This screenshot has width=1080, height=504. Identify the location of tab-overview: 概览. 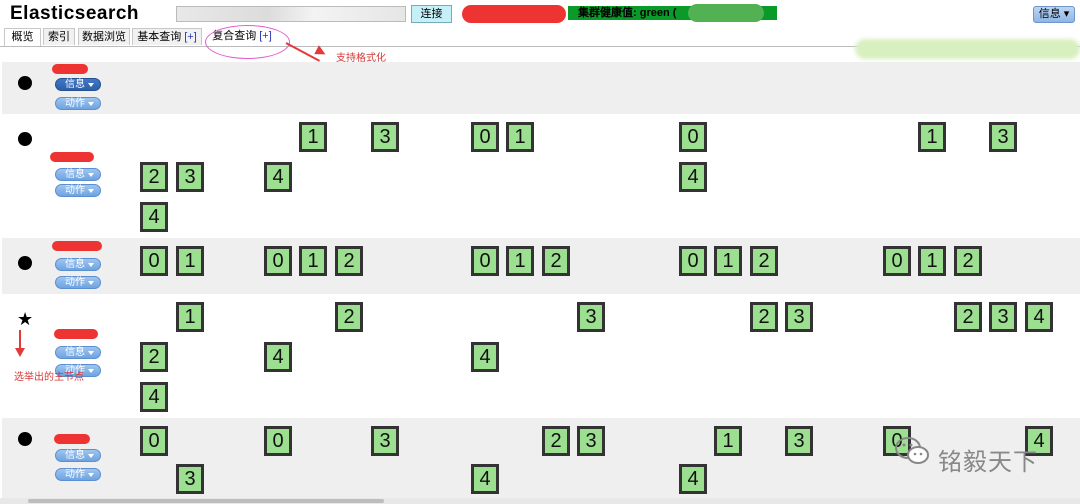
(22, 37).